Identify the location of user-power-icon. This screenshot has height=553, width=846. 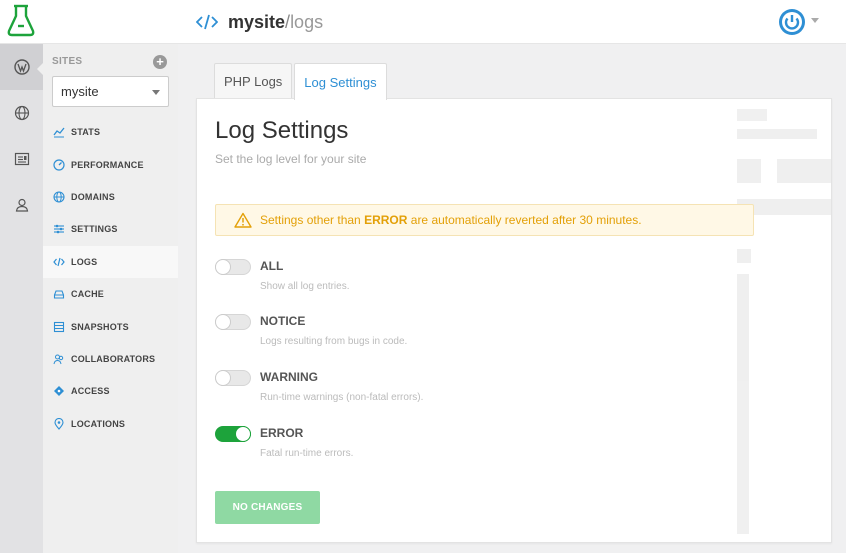
(792, 22).